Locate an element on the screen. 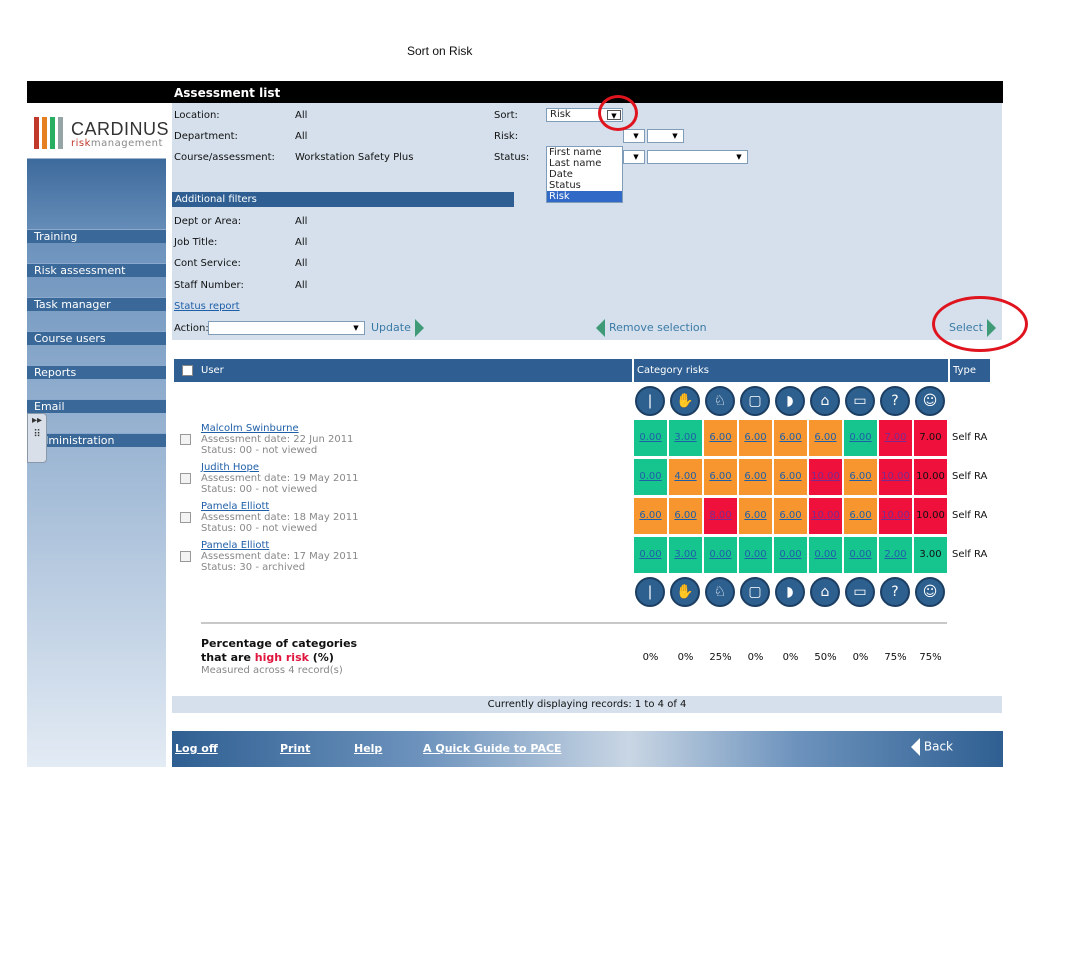 Image resolution: width=1066 pixels, height=953 pixels. remove-selection-button: Remove selection is located at coordinates (651, 328).